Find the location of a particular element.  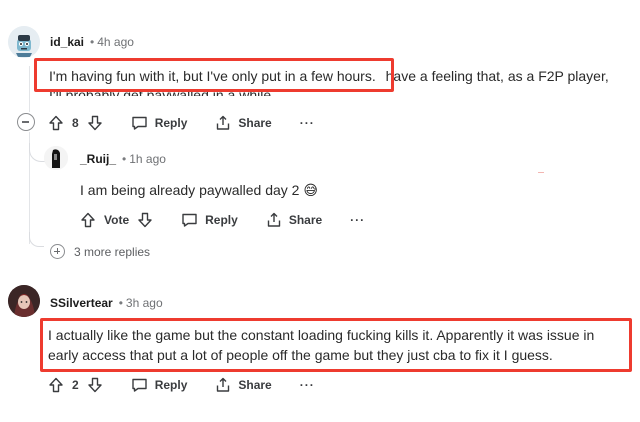

plus-circle-icon is located at coordinates (57, 251).